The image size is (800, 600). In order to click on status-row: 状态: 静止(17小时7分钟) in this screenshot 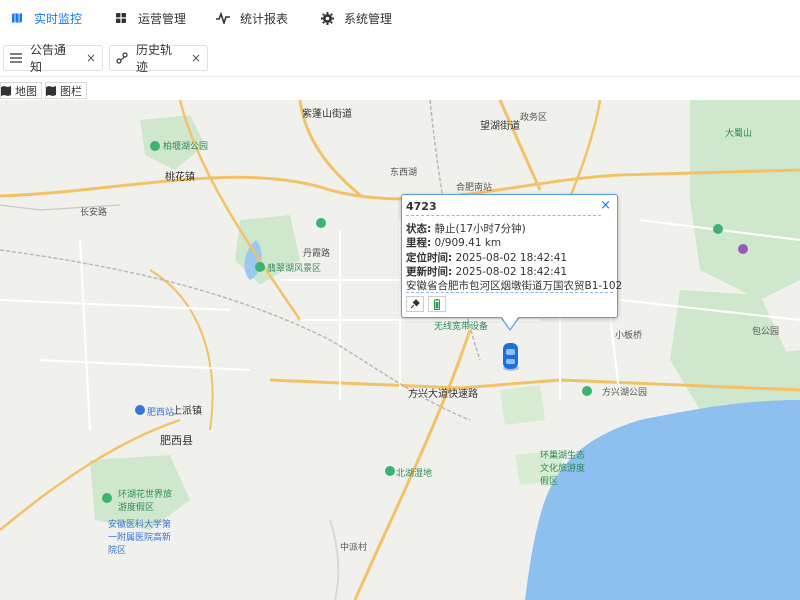, I will do `click(466, 228)`.